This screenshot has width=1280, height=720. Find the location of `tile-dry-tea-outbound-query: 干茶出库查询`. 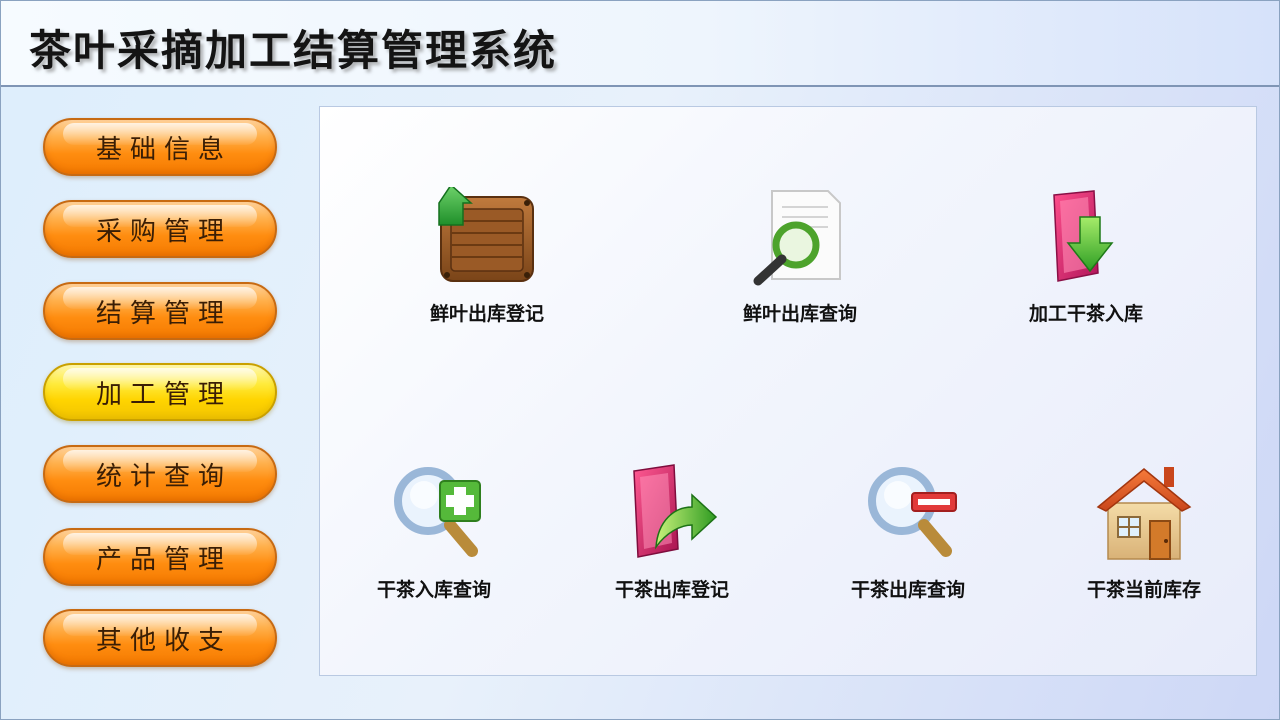

tile-dry-tea-outbound-query: 干茶出库查询 is located at coordinates (908, 533).